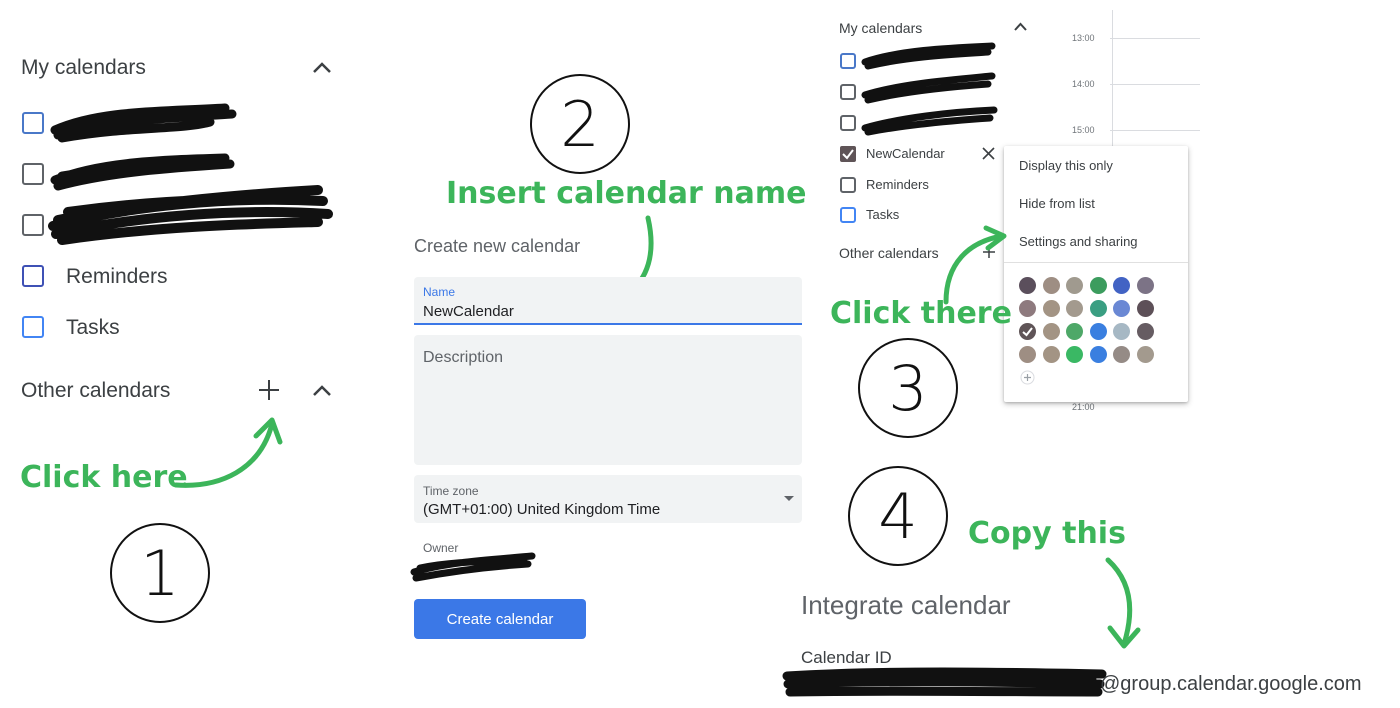 The image size is (1400, 708). Describe the element at coordinates (160, 573) in the screenshot. I see `step-number-1: 1` at that location.